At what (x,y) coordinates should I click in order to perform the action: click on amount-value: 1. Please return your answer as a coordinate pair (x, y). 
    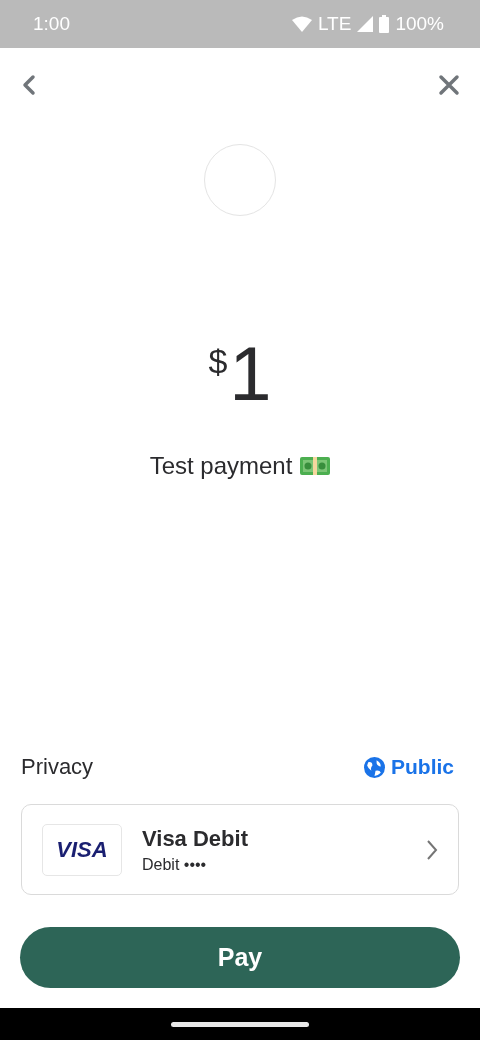
    Looking at the image, I should click on (250, 374).